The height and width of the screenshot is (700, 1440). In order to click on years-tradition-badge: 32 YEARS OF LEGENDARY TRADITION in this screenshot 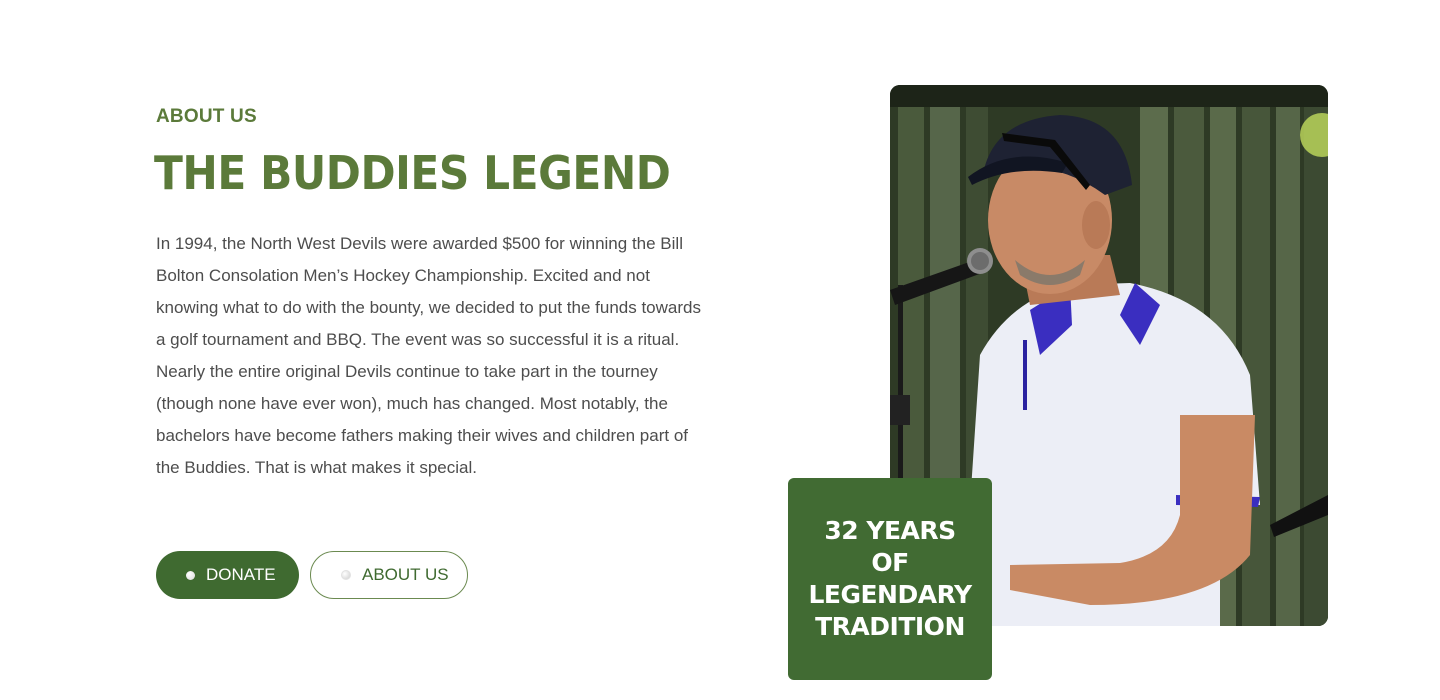, I will do `click(890, 579)`.